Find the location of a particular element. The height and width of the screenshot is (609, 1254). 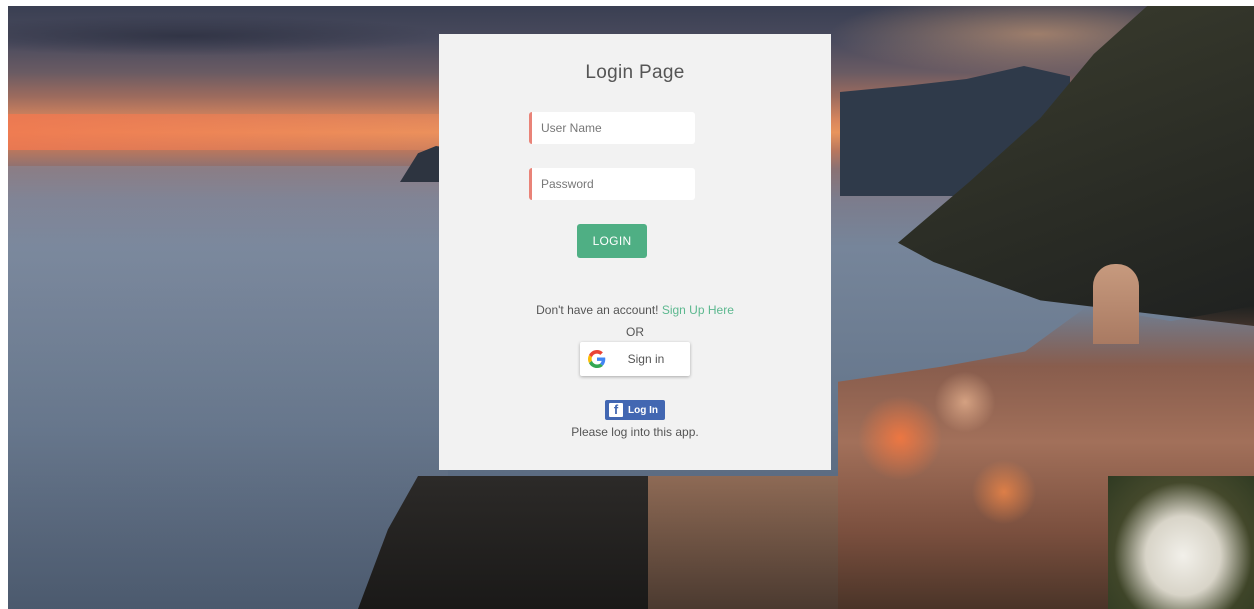

signup-prompt: Don't have an account! Sign Up Here is located at coordinates (635, 310).